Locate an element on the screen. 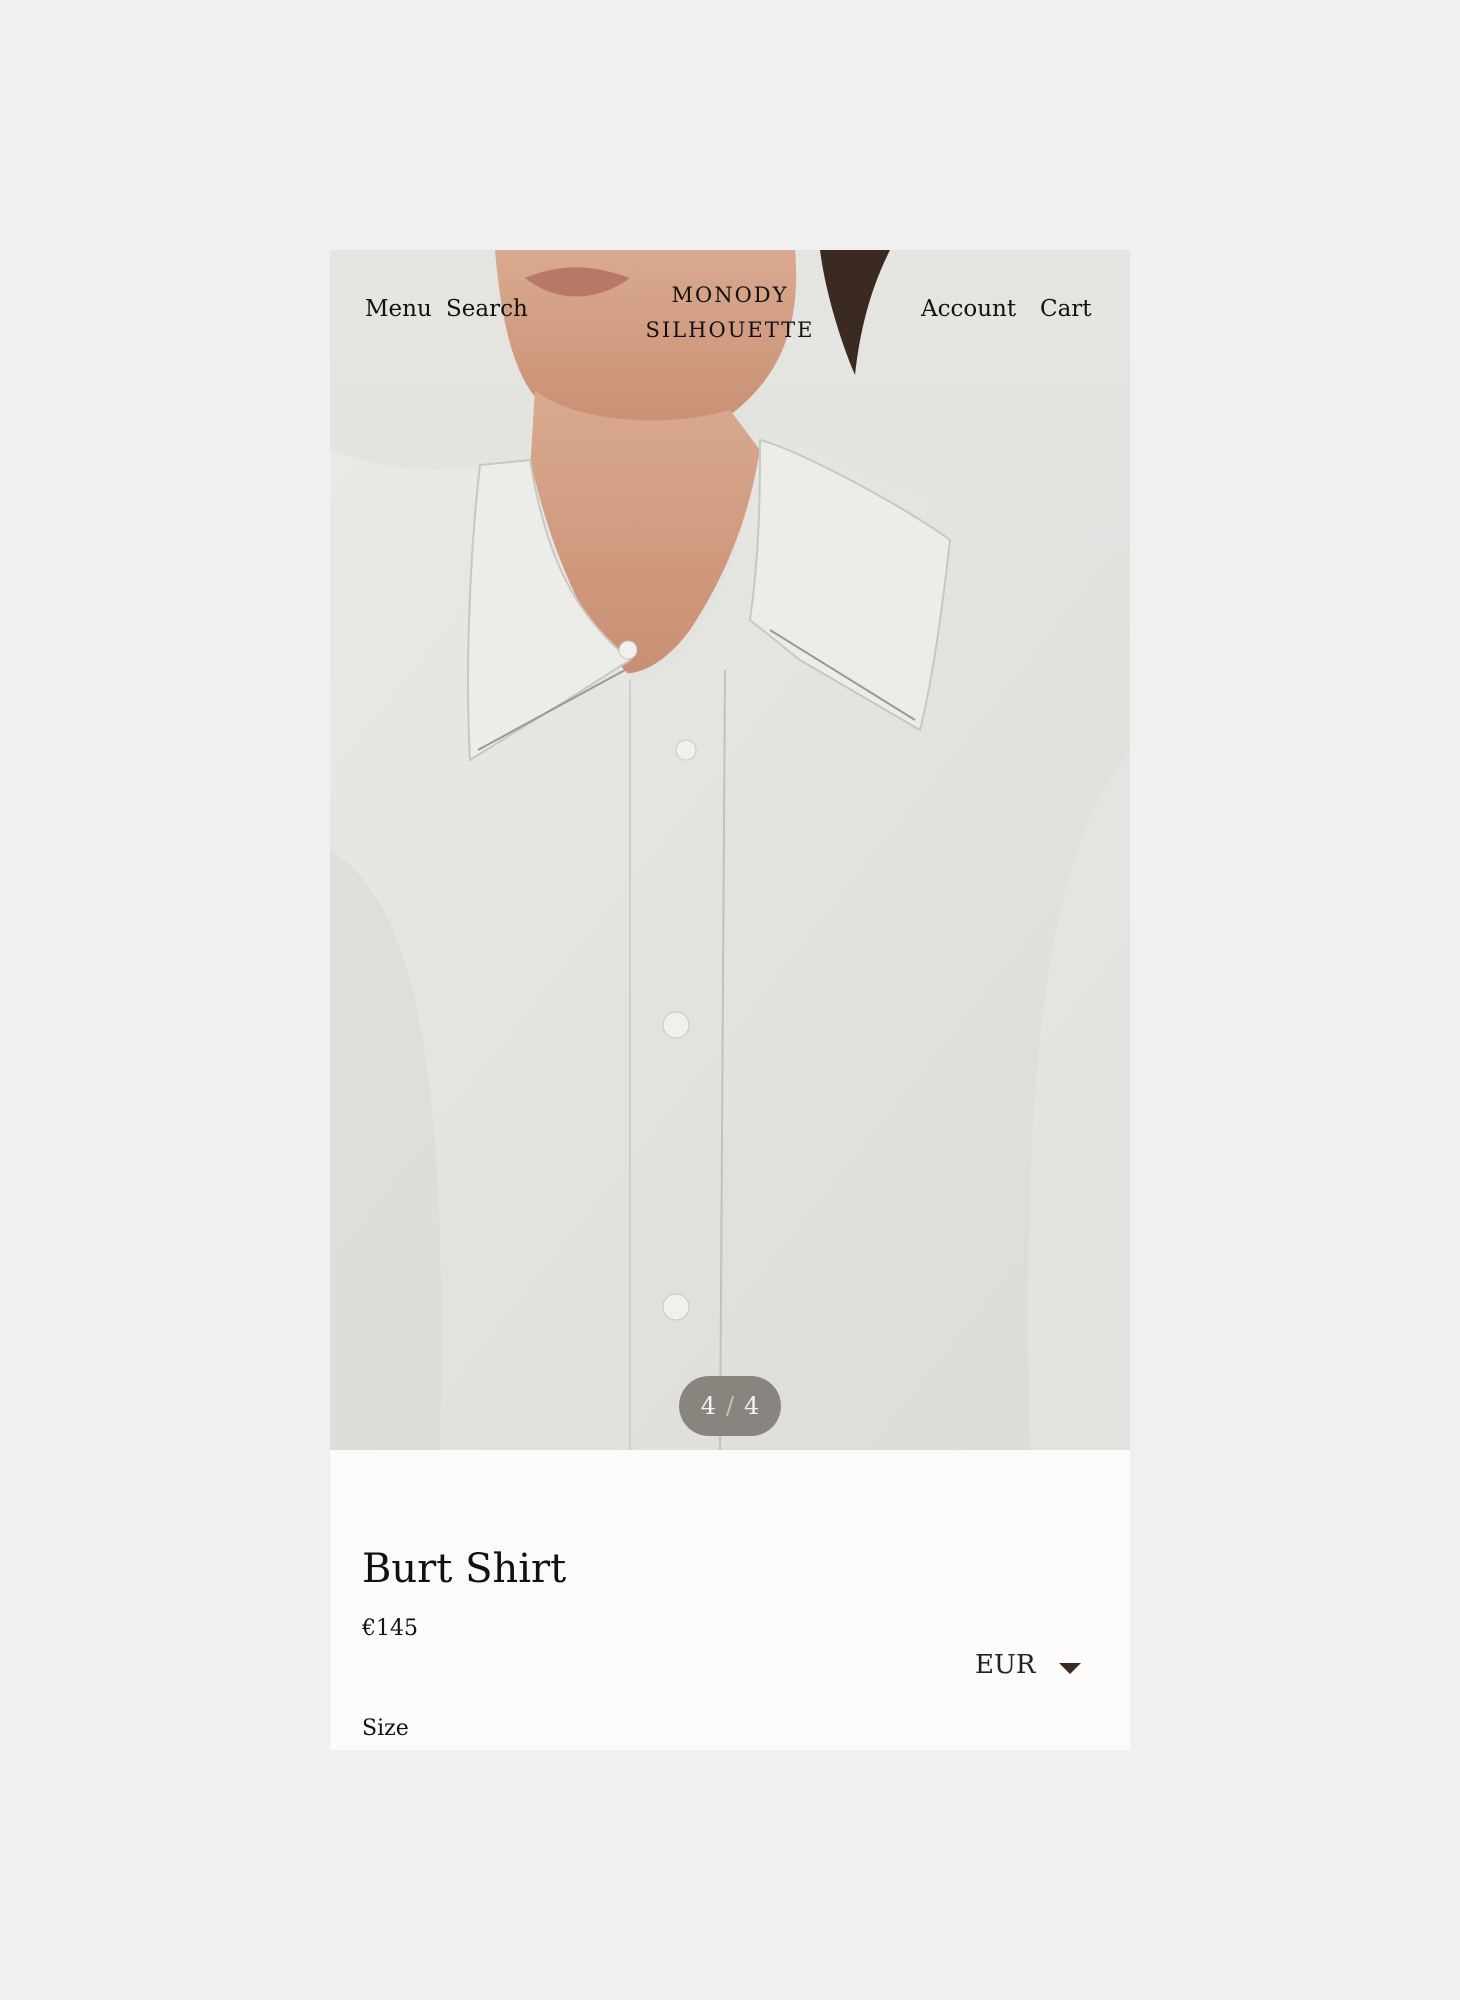  image-counter-total: 4 is located at coordinates (752, 1406).